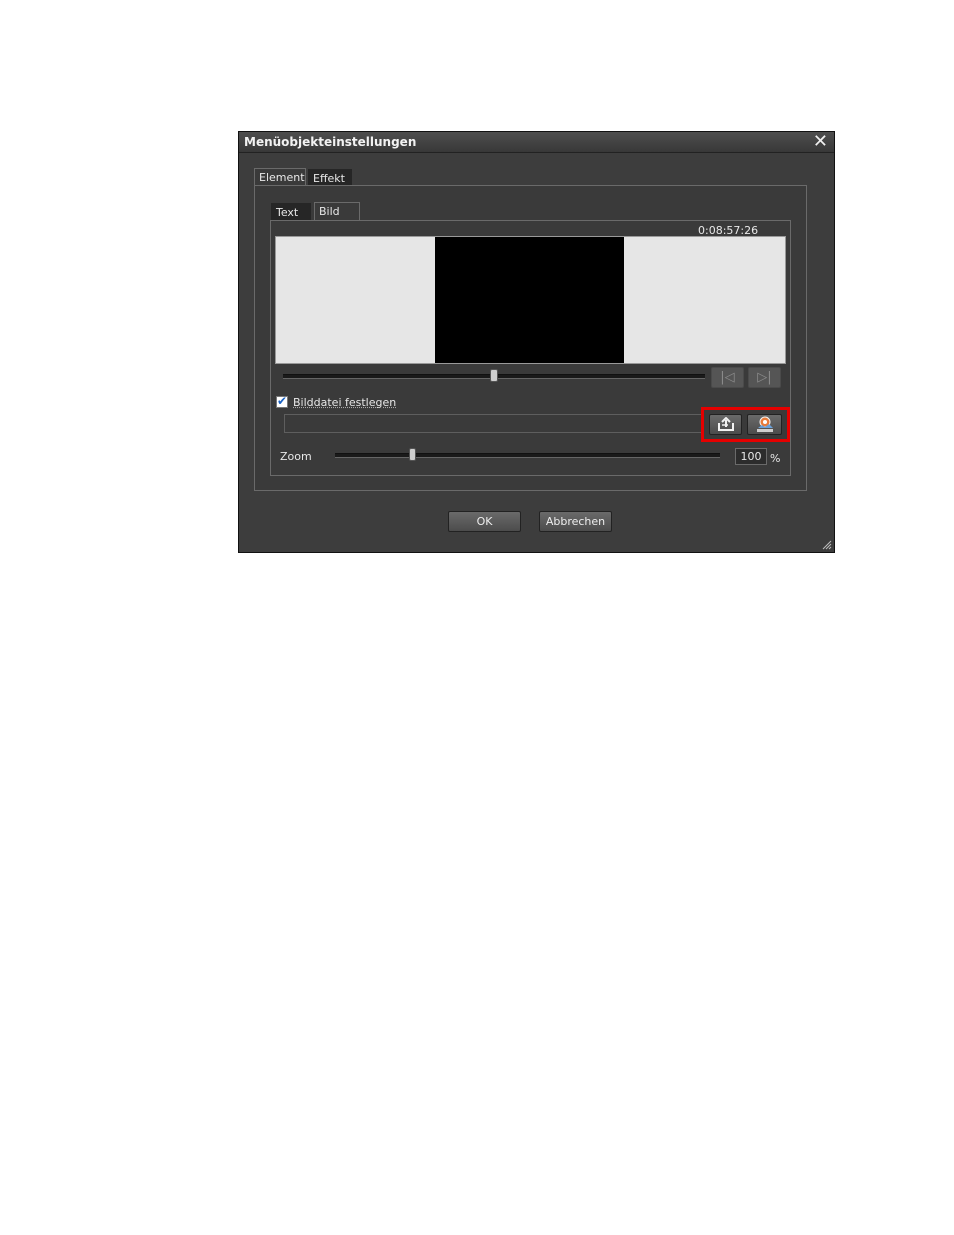 This screenshot has width=954, height=1235. I want to click on load-image-icon, so click(725, 423).